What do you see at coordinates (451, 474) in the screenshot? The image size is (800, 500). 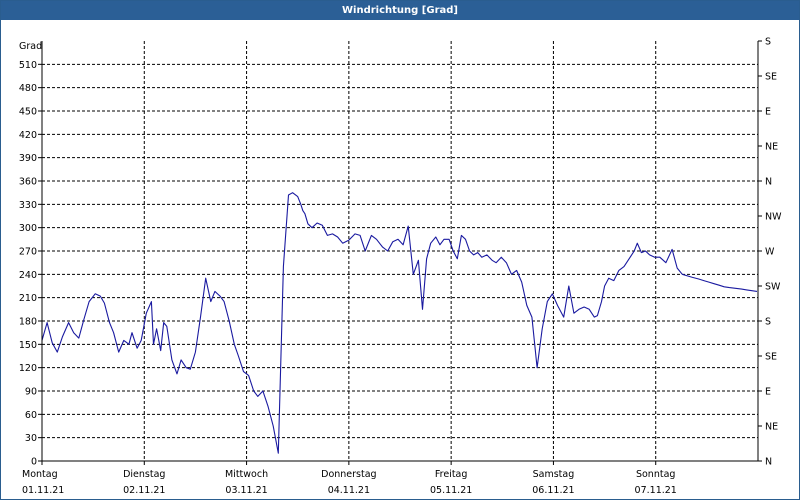 I see `x-tick-day: Freitag` at bounding box center [451, 474].